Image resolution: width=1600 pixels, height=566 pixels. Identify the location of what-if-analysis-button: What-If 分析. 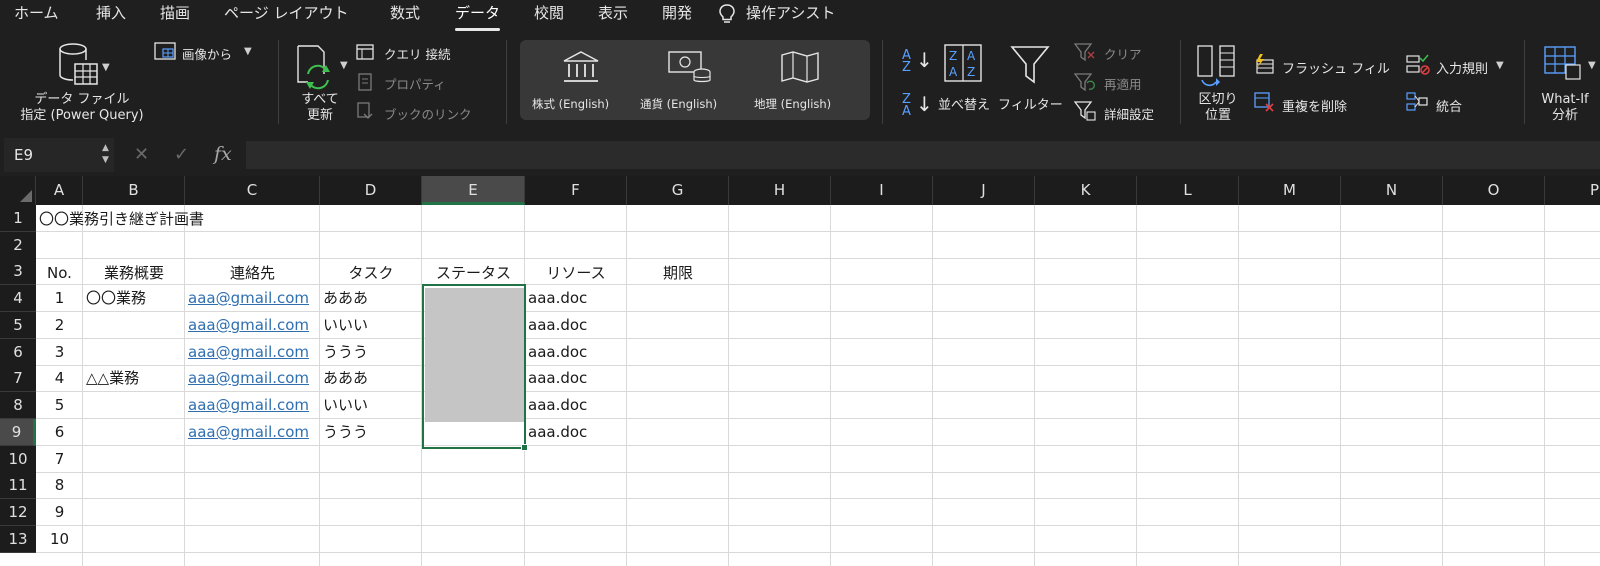
(1565, 108).